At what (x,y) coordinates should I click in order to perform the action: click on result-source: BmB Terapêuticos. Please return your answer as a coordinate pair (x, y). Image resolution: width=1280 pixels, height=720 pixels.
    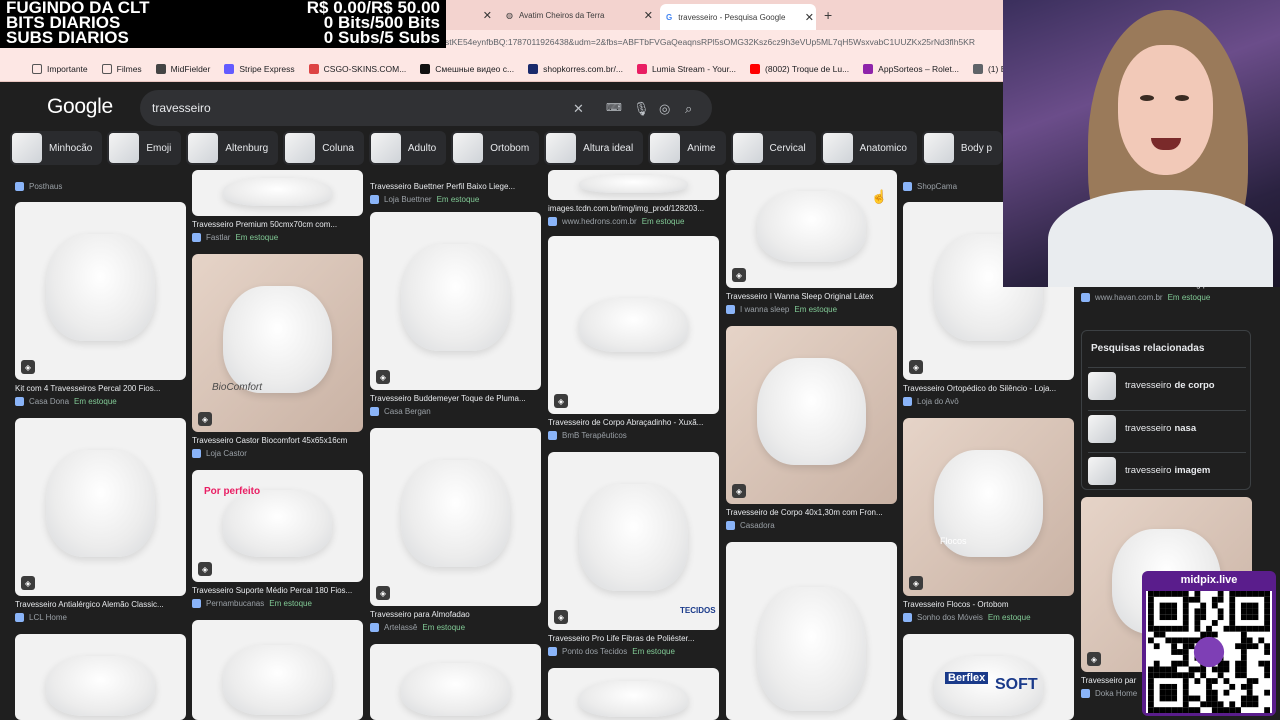
    Looking at the image, I should click on (587, 435).